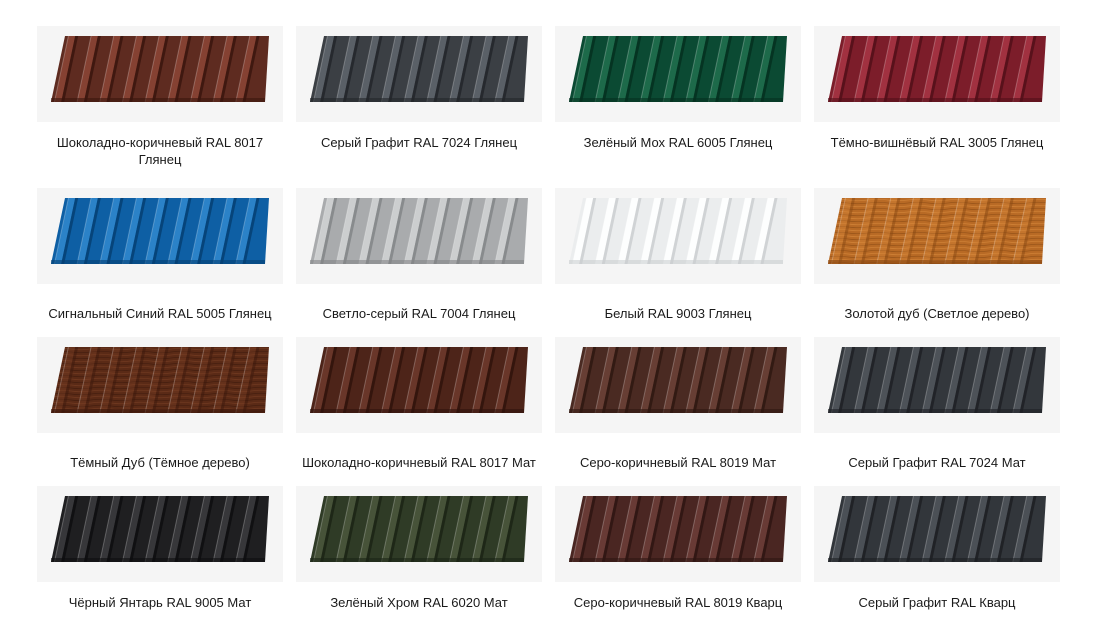 This screenshot has width=1096, height=625. I want to click on color-swatch-label: Зелёный Мох RAL 6005 Глянец, so click(678, 142).